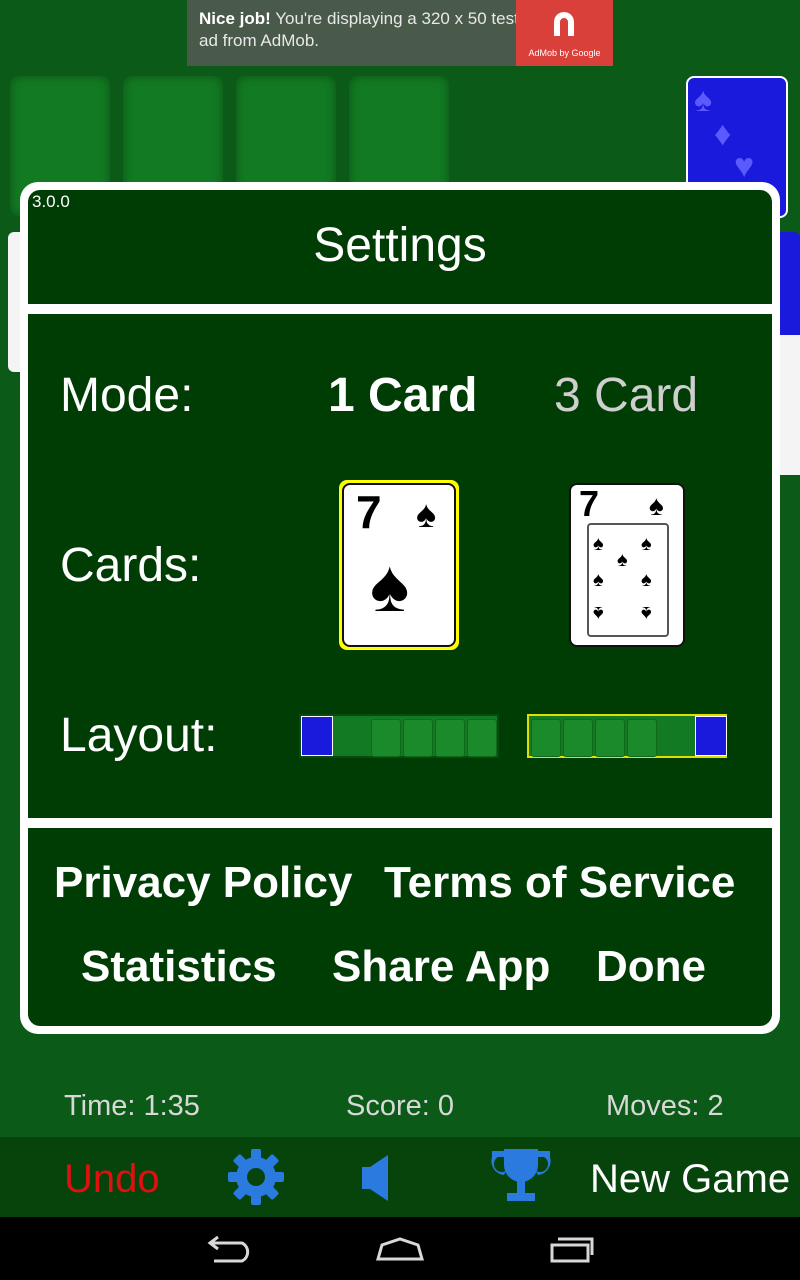 The width and height of the screenshot is (800, 1280). Describe the element at coordinates (112, 1179) in the screenshot. I see `undo-button: Undo` at that location.